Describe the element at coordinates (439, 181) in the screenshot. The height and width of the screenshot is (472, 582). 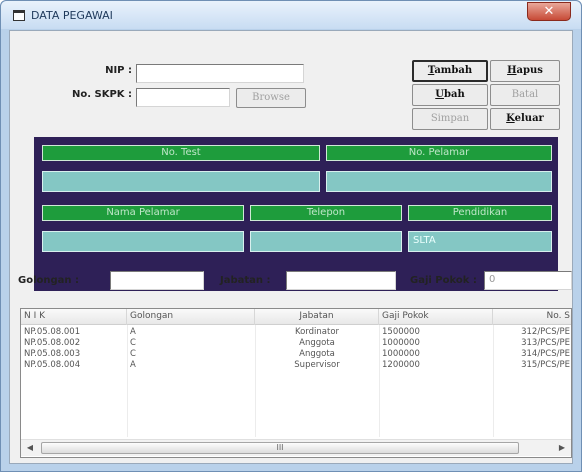
I see `no-pelamar-field` at that location.